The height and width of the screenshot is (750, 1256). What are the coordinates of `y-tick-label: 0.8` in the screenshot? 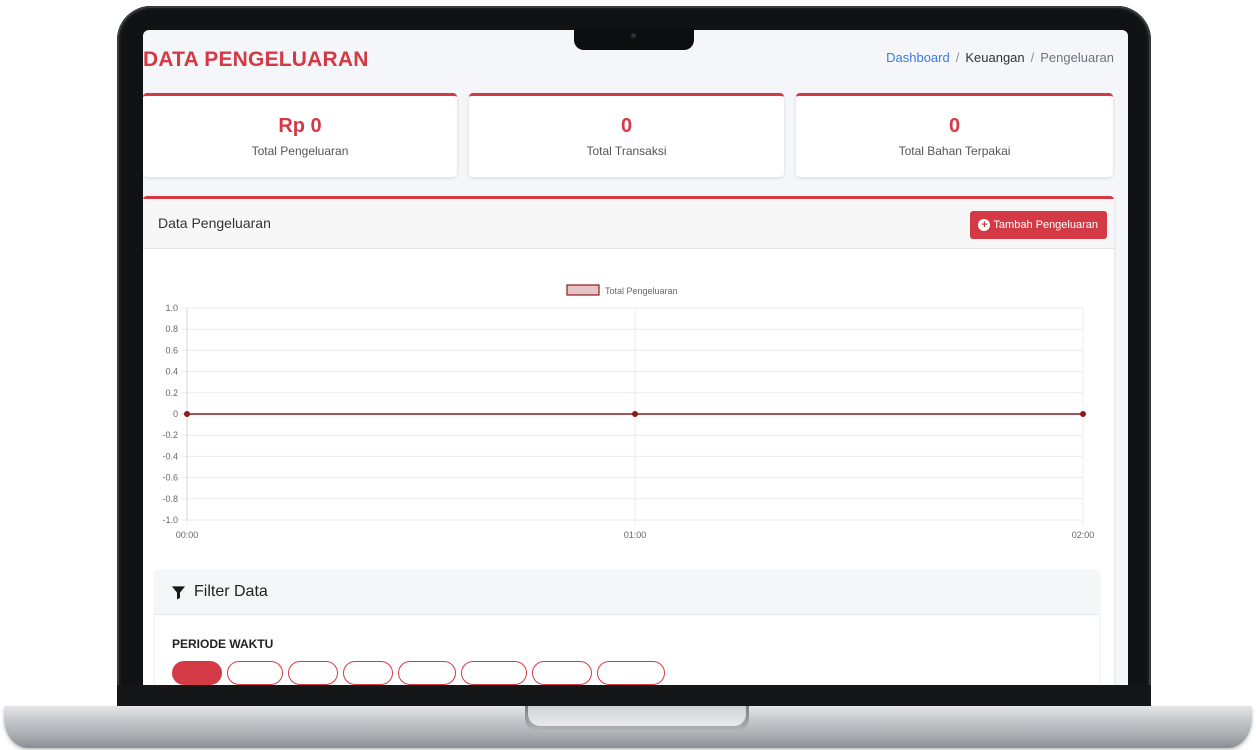 It's located at (171, 329).